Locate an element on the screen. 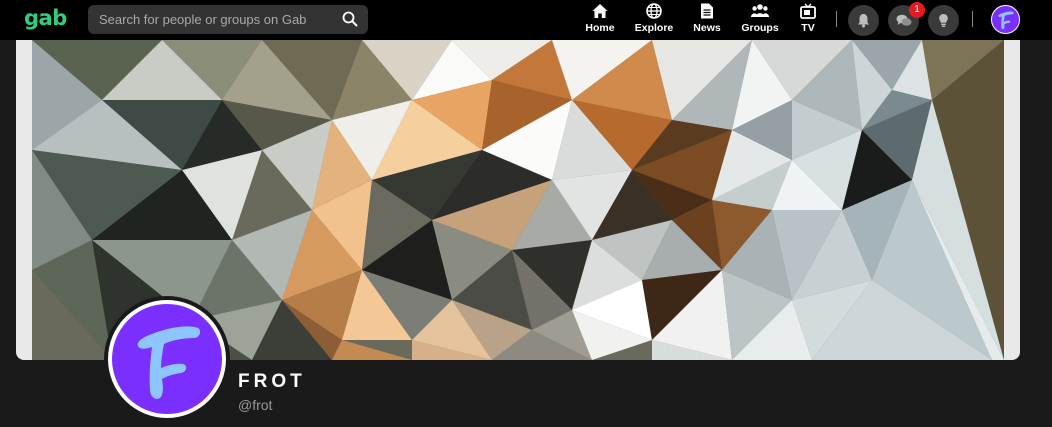 This screenshot has height=427, width=1052. nav-user-avatar is located at coordinates (1005, 19).